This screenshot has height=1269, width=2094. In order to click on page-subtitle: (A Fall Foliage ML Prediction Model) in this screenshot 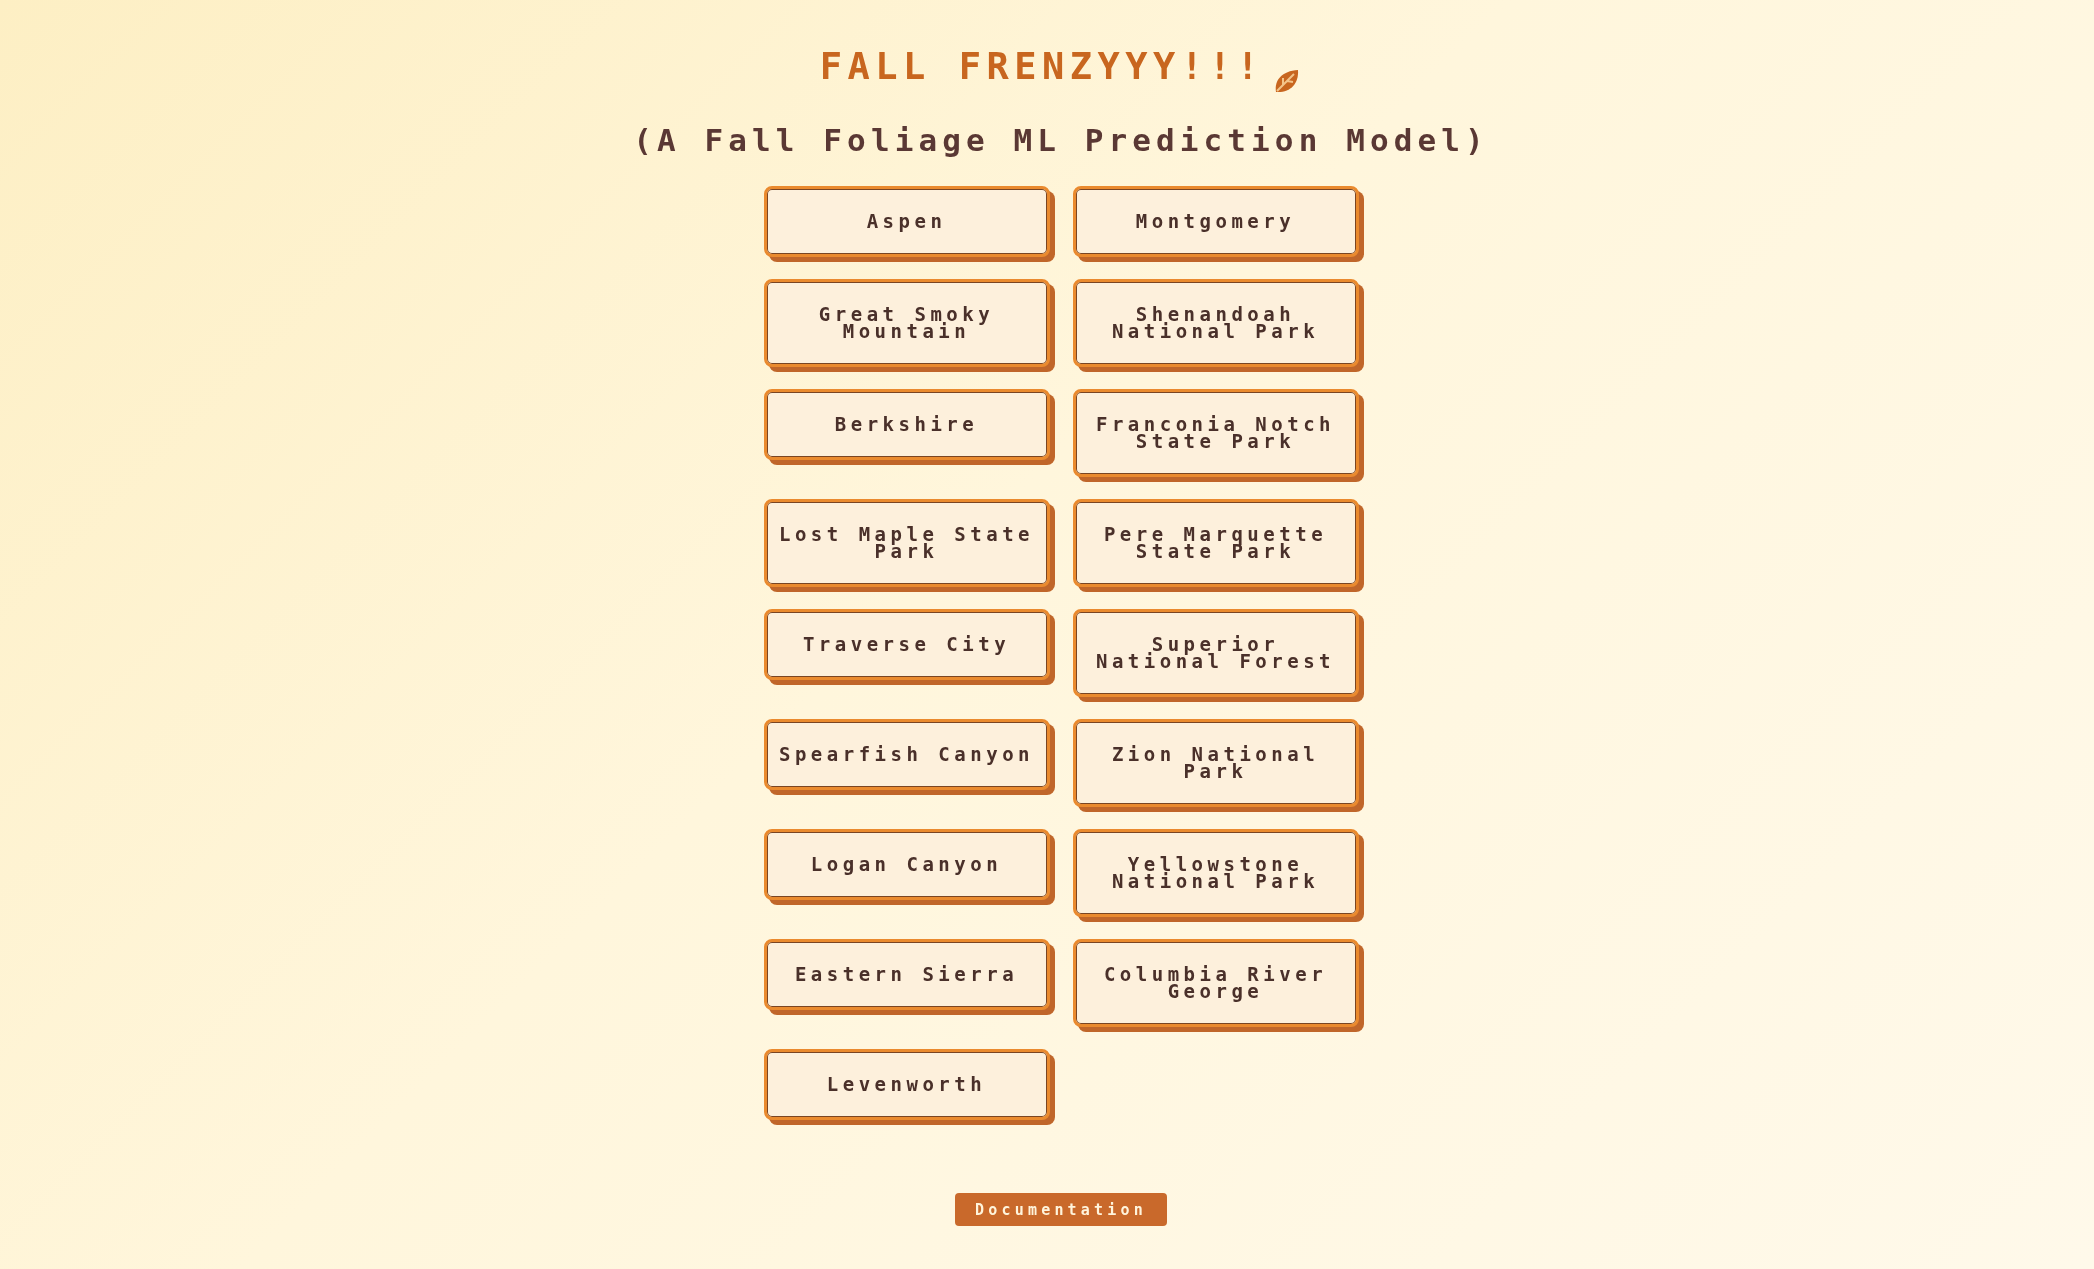, I will do `click(1061, 140)`.